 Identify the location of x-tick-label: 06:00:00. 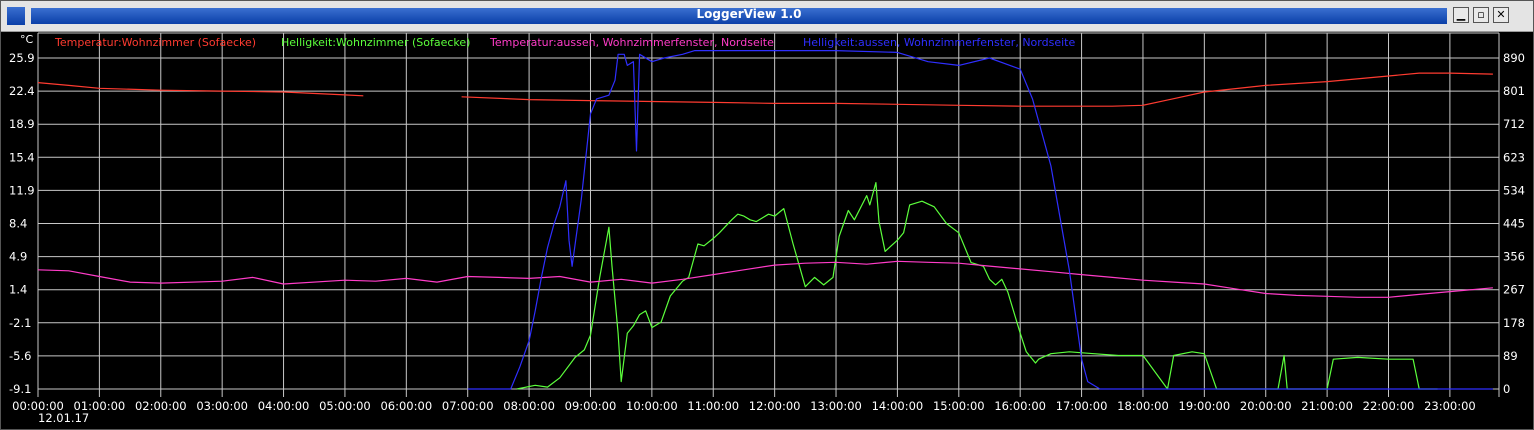
(406, 406).